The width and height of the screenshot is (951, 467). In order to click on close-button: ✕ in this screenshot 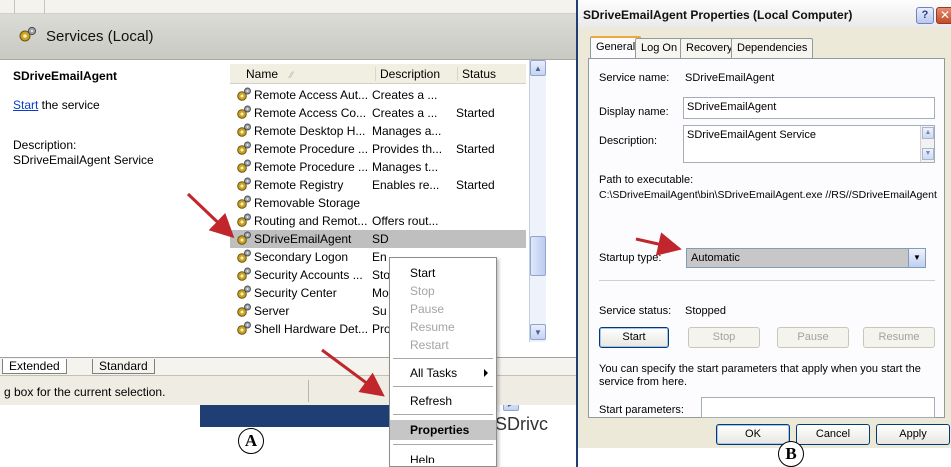, I will do `click(943, 15)`.